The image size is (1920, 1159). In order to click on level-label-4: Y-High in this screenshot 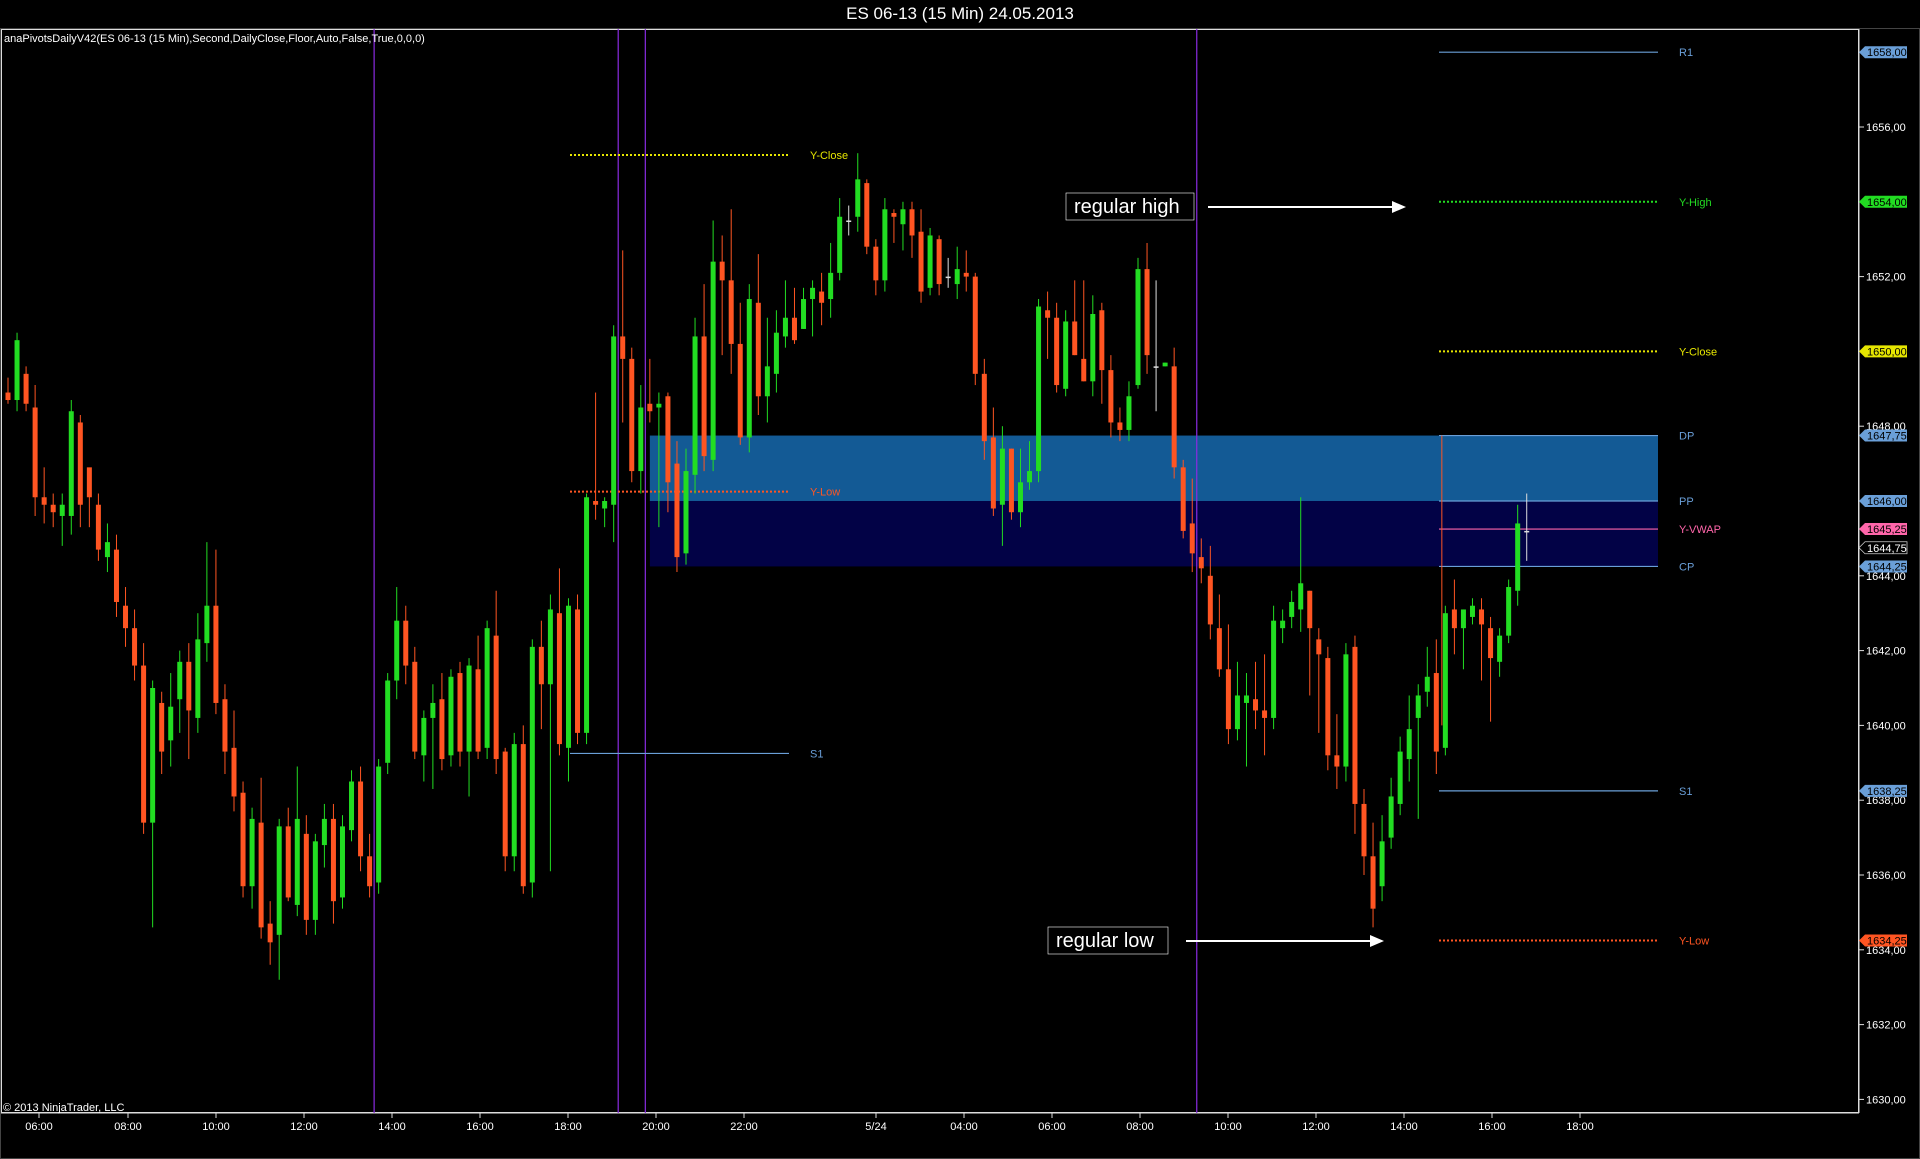, I will do `click(1695, 203)`.